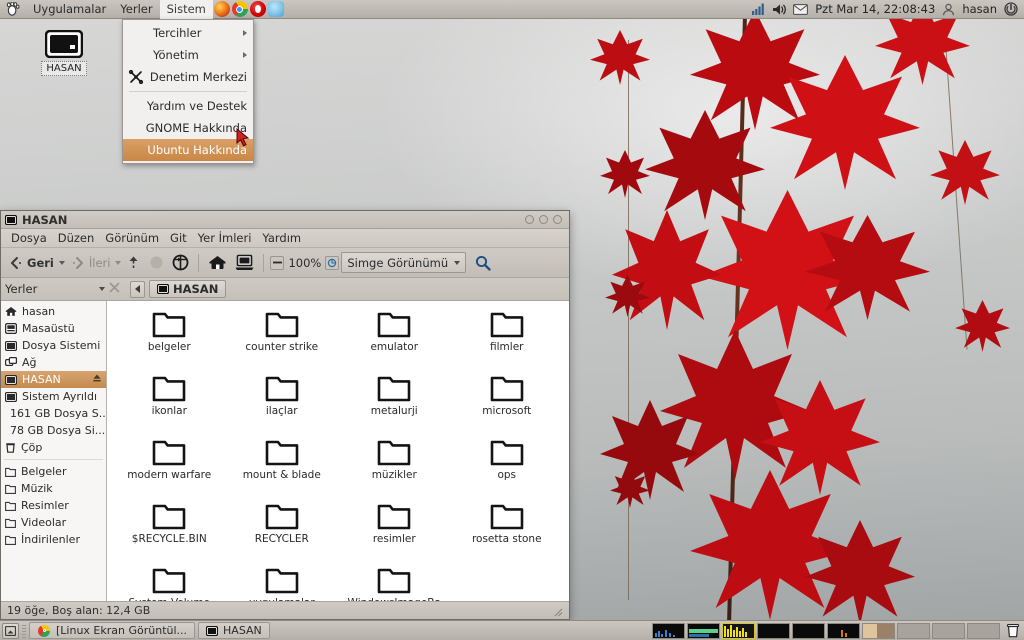  What do you see at coordinates (53, 488) in the screenshot?
I see `sidebar-item-muzik: Müzik` at bounding box center [53, 488].